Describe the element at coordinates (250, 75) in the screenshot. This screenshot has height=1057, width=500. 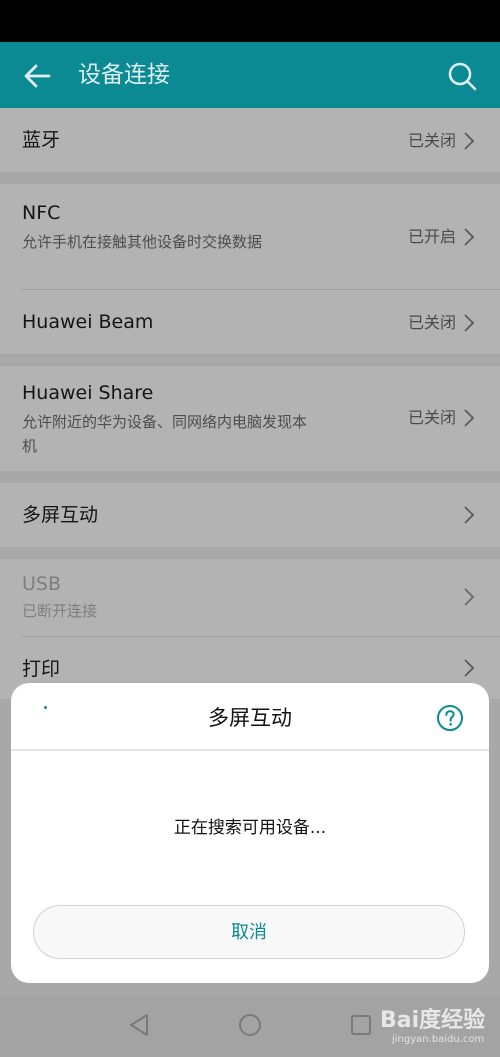
I see `app-bar: 设备连接` at that location.